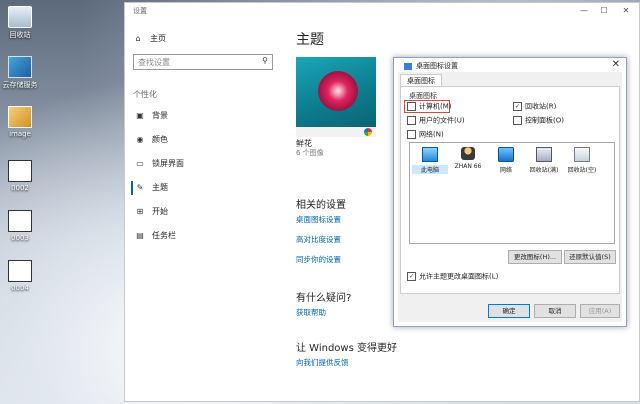 The height and width of the screenshot is (404, 640). What do you see at coordinates (506, 154) in the screenshot?
I see `network-icon` at bounding box center [506, 154].